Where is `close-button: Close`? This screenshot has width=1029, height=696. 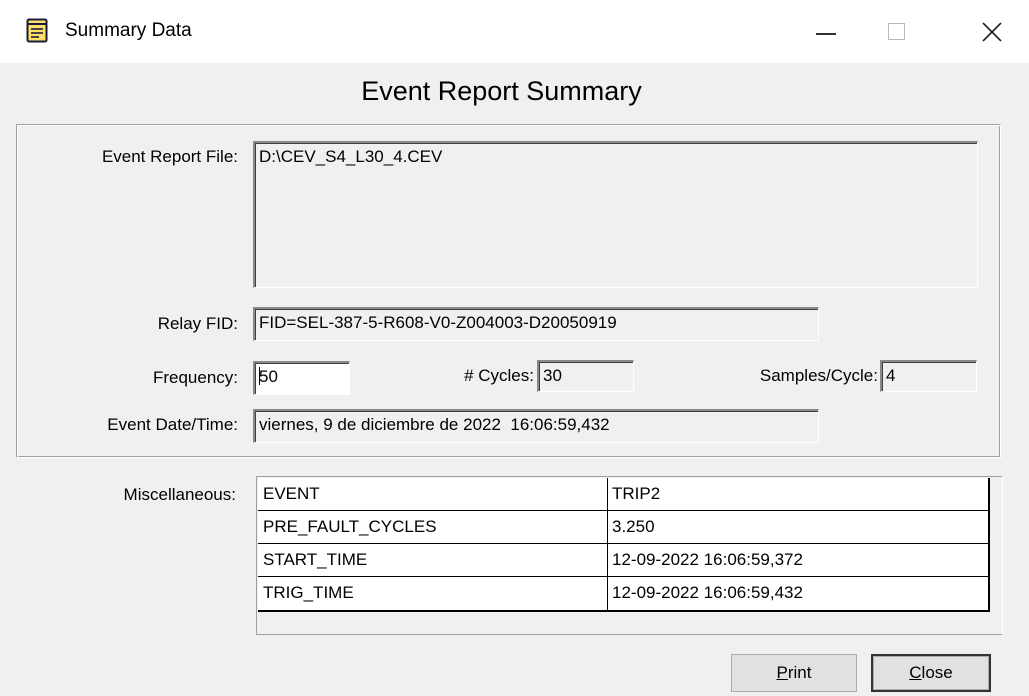
close-button: Close is located at coordinates (931, 673).